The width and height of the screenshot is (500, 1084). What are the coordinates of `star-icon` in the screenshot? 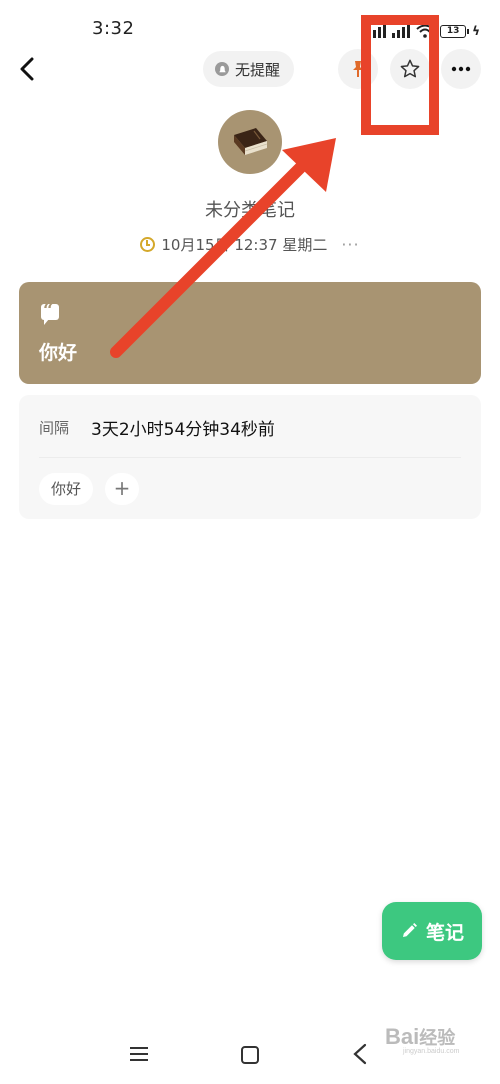 It's located at (410, 68).